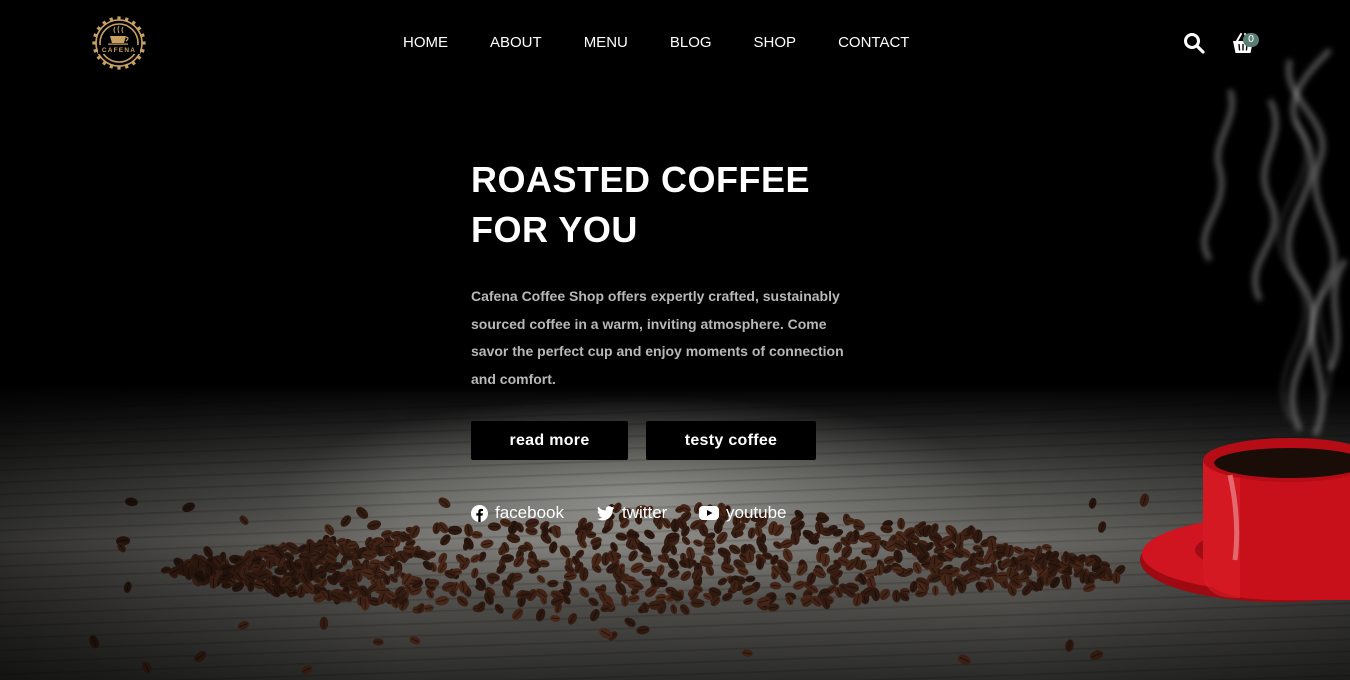  I want to click on nav-contact: CONTACT, so click(873, 43).